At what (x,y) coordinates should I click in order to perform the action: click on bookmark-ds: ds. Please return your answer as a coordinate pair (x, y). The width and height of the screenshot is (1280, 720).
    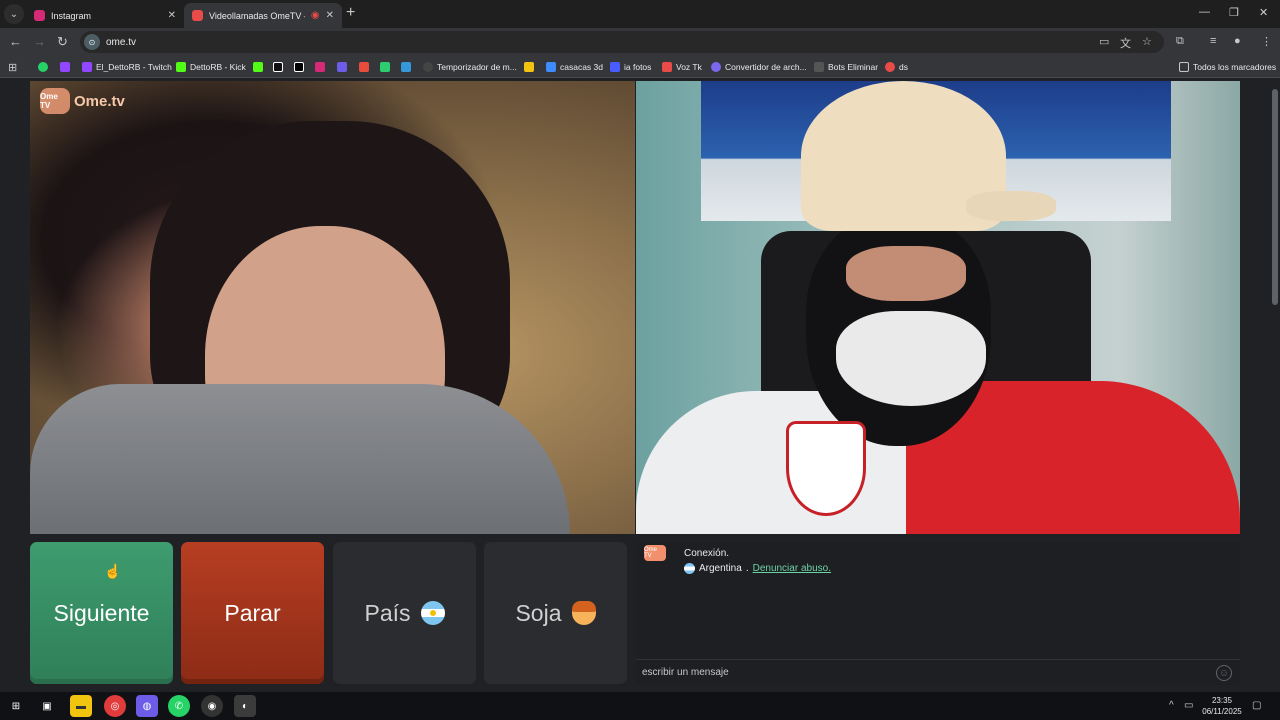
    Looking at the image, I should click on (896, 67).